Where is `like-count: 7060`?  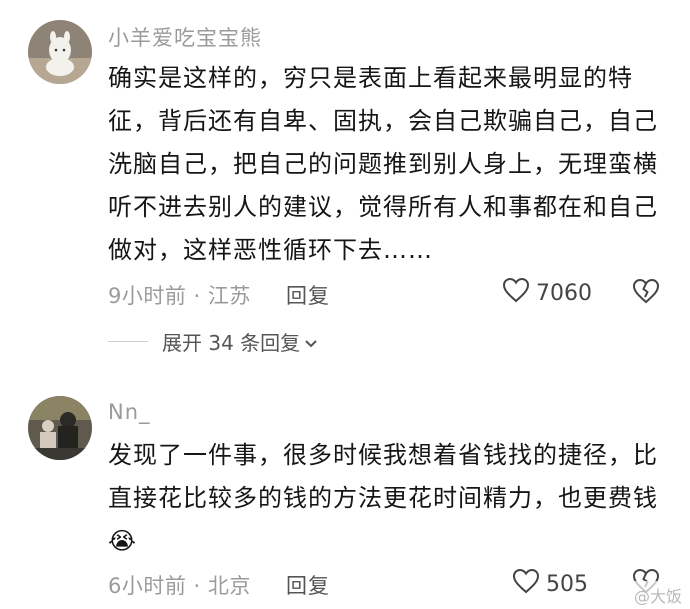
like-count: 7060 is located at coordinates (564, 293).